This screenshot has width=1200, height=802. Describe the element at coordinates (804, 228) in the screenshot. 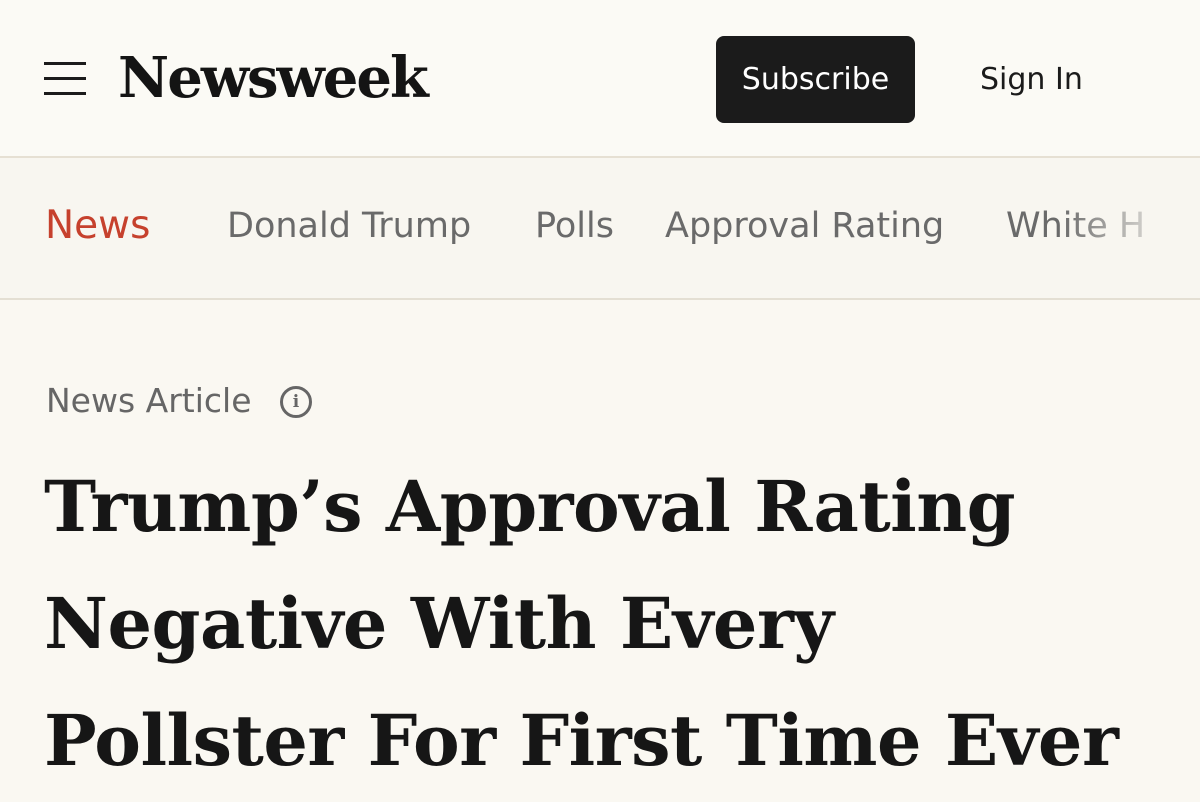

I see `nav-item-approval-rating: Approval Rating` at that location.